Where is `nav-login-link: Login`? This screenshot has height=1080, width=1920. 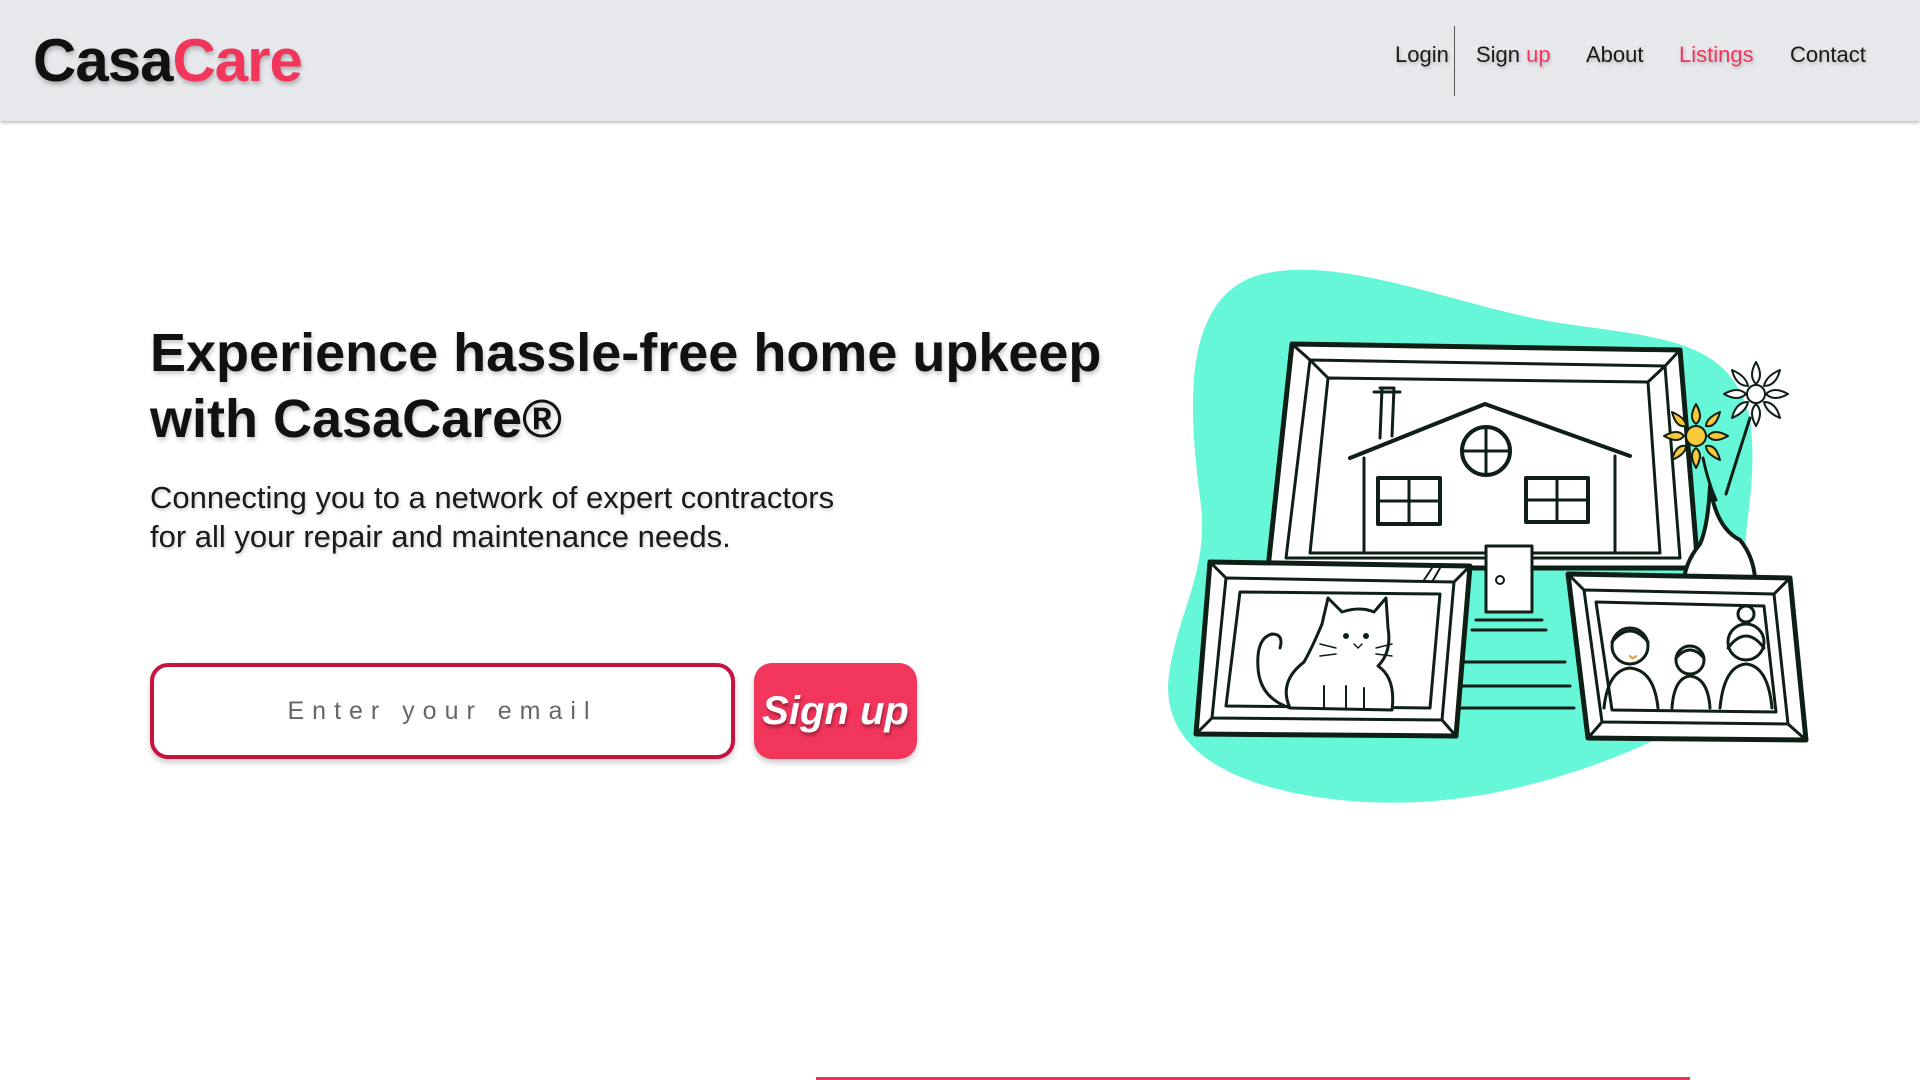
nav-login-link: Login is located at coordinates (1422, 55).